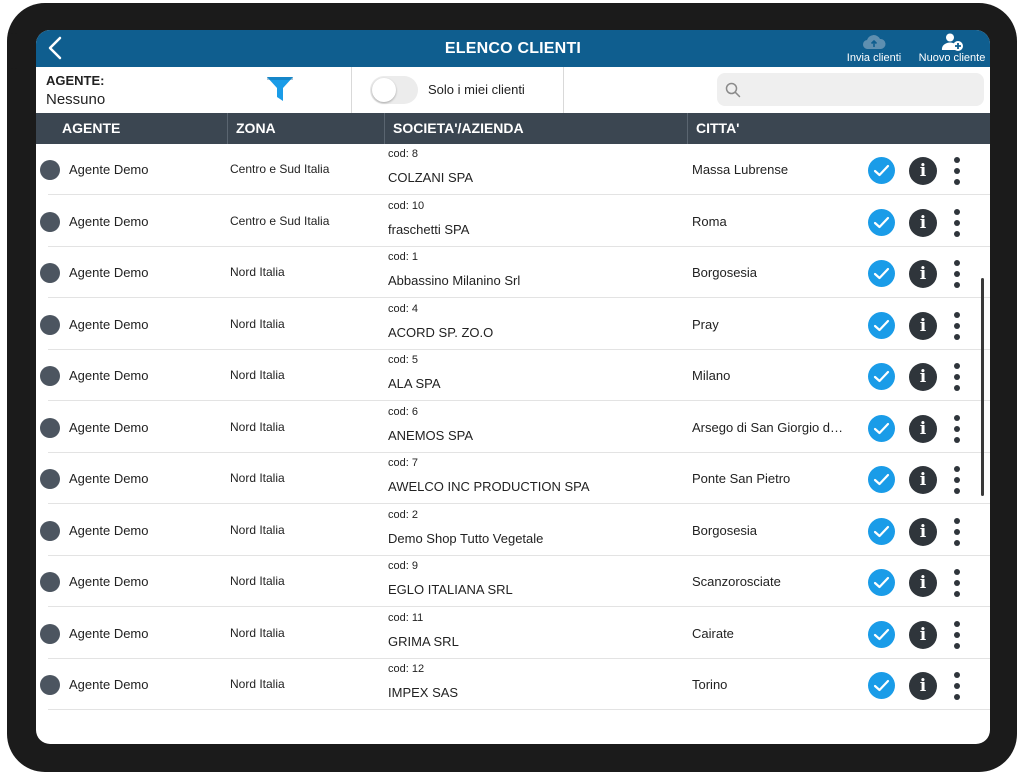  Describe the element at coordinates (403, 360) in the screenshot. I see `cell-code: cod: 5` at that location.